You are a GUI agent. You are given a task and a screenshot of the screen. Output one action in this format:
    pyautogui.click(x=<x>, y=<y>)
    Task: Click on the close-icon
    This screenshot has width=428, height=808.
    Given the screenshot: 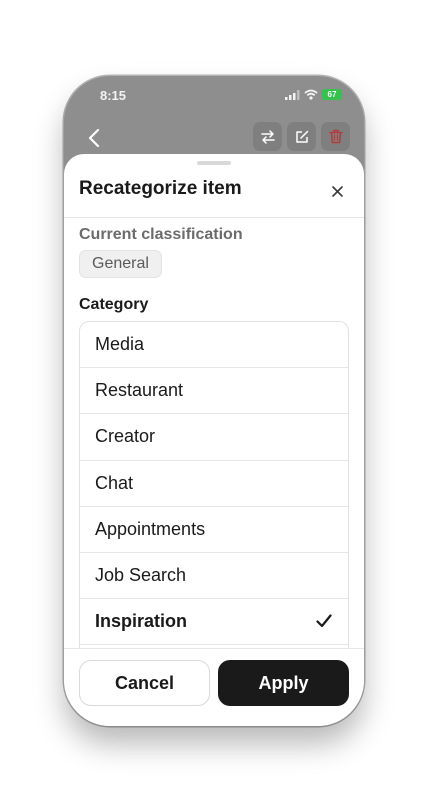 What is the action you would take?
    pyautogui.click(x=337, y=191)
    